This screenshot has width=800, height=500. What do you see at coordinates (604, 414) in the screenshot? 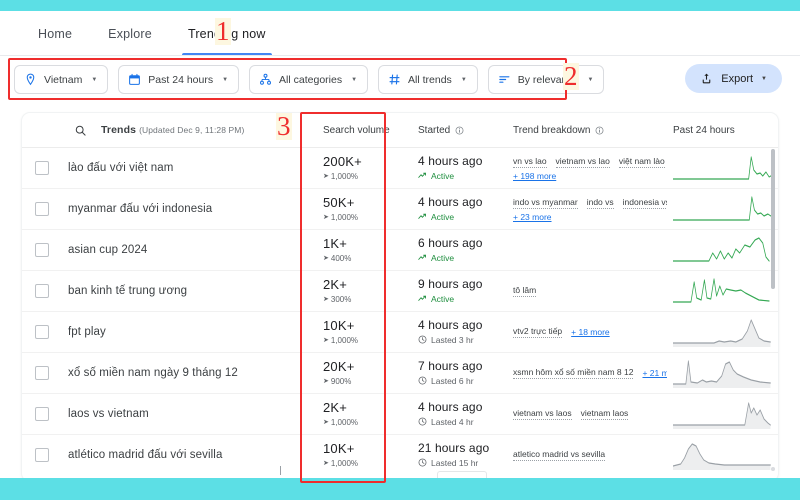
I see `breakdown-term: vietnam laos` at bounding box center [604, 414].